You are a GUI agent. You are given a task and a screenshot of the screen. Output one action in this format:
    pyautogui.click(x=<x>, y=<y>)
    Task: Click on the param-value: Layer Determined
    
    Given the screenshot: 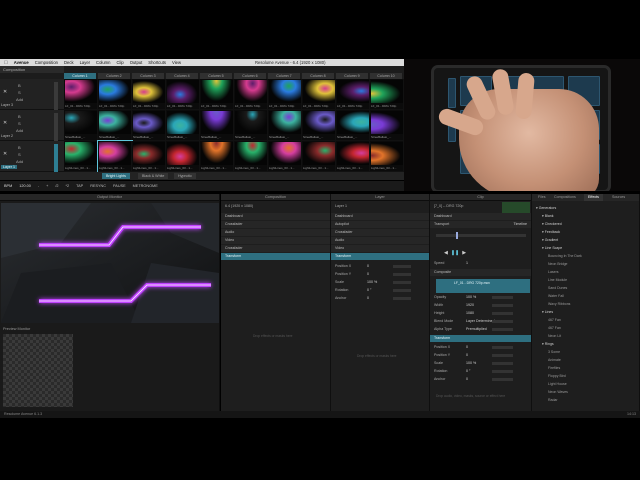 What is the action you would take?
    pyautogui.click(x=480, y=321)
    